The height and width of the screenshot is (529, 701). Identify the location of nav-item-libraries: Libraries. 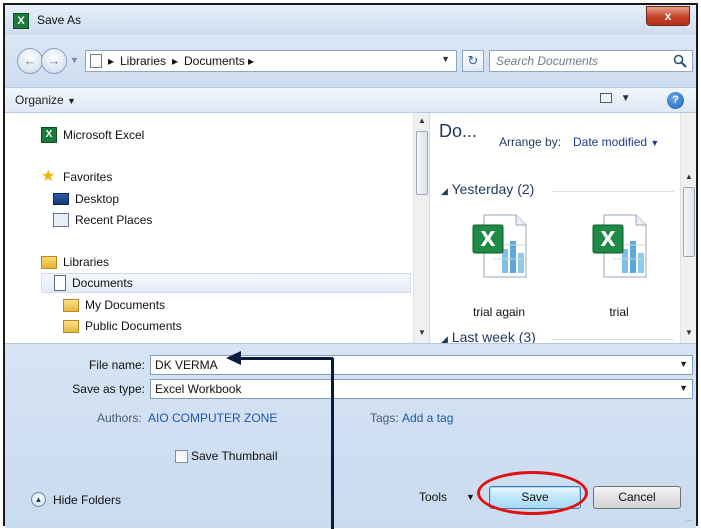
(75, 262).